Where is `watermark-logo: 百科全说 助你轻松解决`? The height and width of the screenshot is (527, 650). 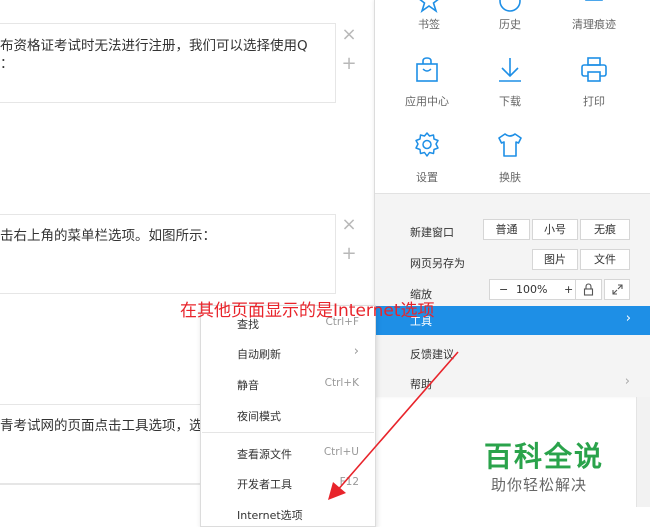
watermark-logo: 百科全说 助你轻松解决 is located at coordinates (543, 463).